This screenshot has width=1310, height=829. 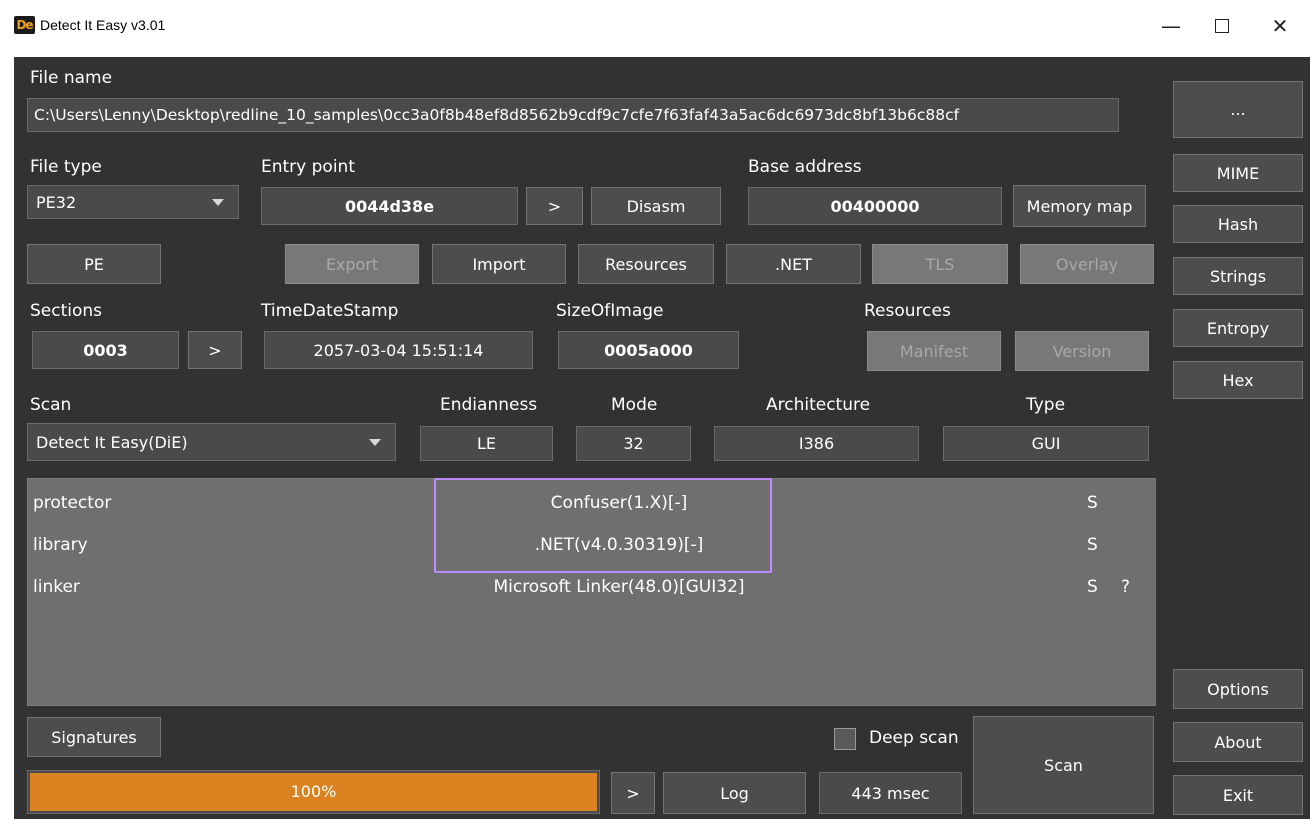 What do you see at coordinates (805, 167) in the screenshot?
I see `base-address-label: Base address` at bounding box center [805, 167].